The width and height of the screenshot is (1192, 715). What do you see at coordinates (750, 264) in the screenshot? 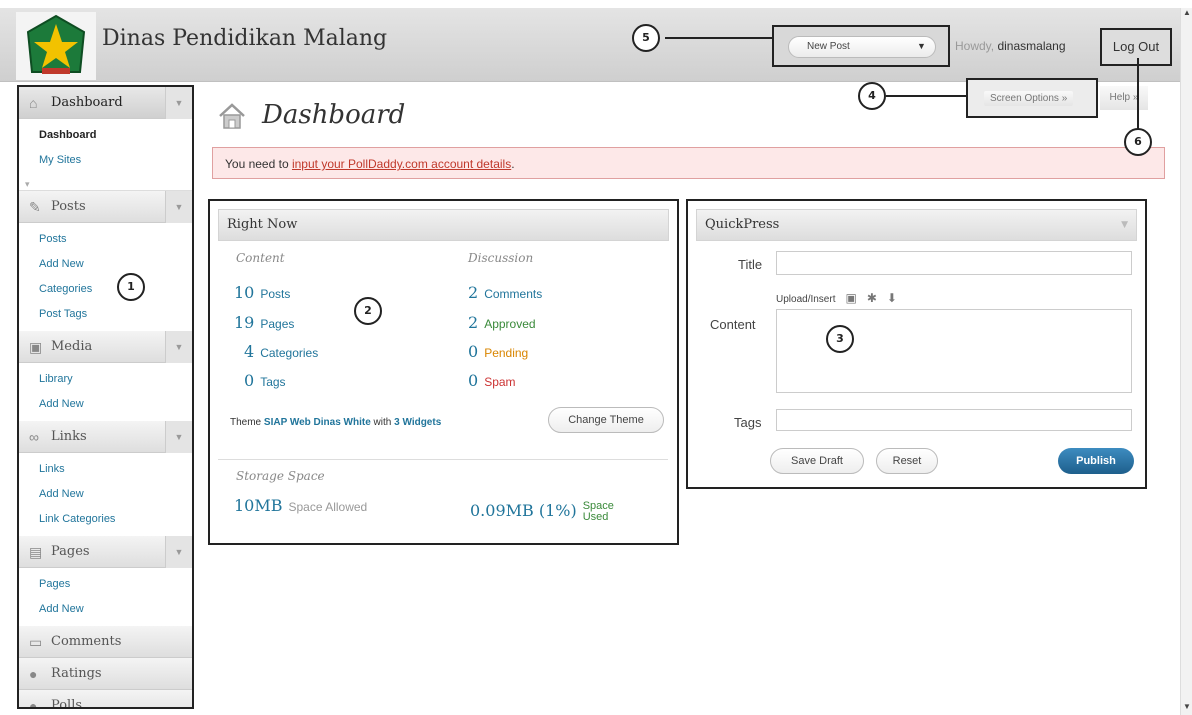
I see `title-label: Title` at bounding box center [750, 264].